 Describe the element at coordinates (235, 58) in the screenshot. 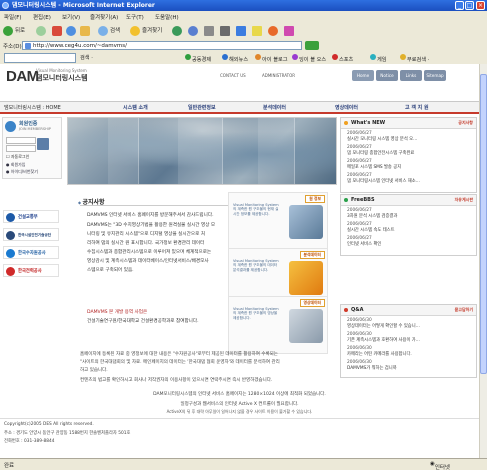

I see `link-news: 해외뉴스` at that location.